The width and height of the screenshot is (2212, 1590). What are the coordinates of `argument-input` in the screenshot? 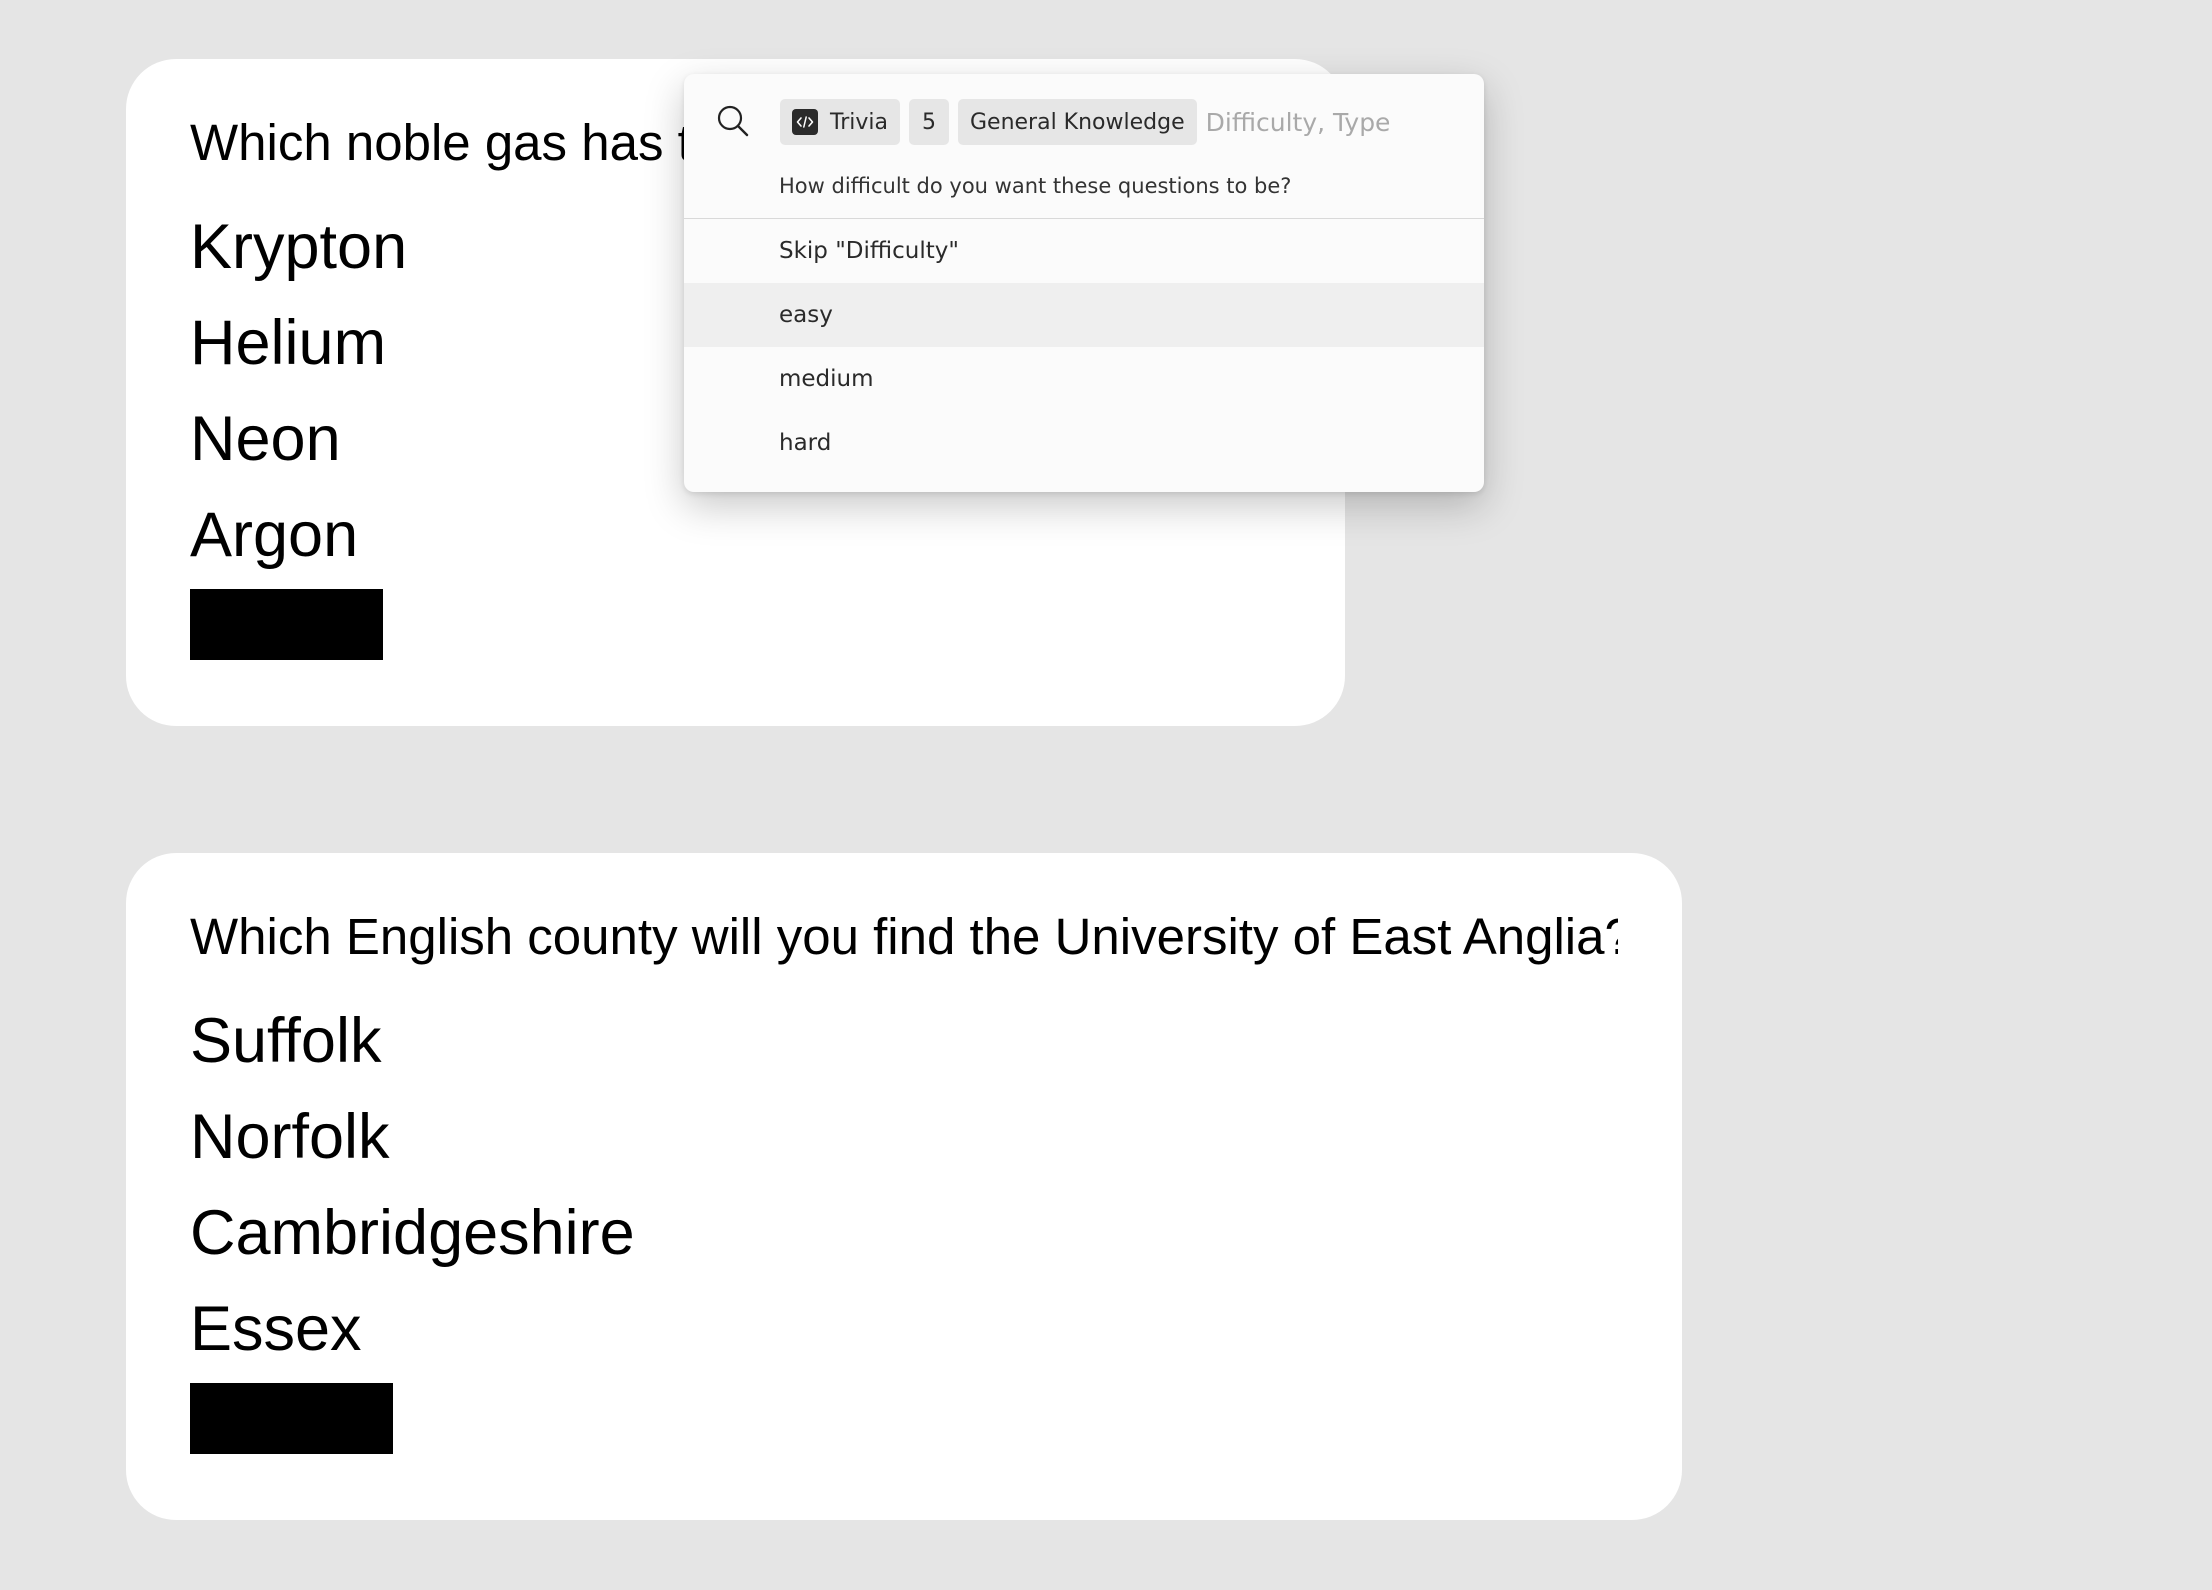 It's located at (1300, 122).